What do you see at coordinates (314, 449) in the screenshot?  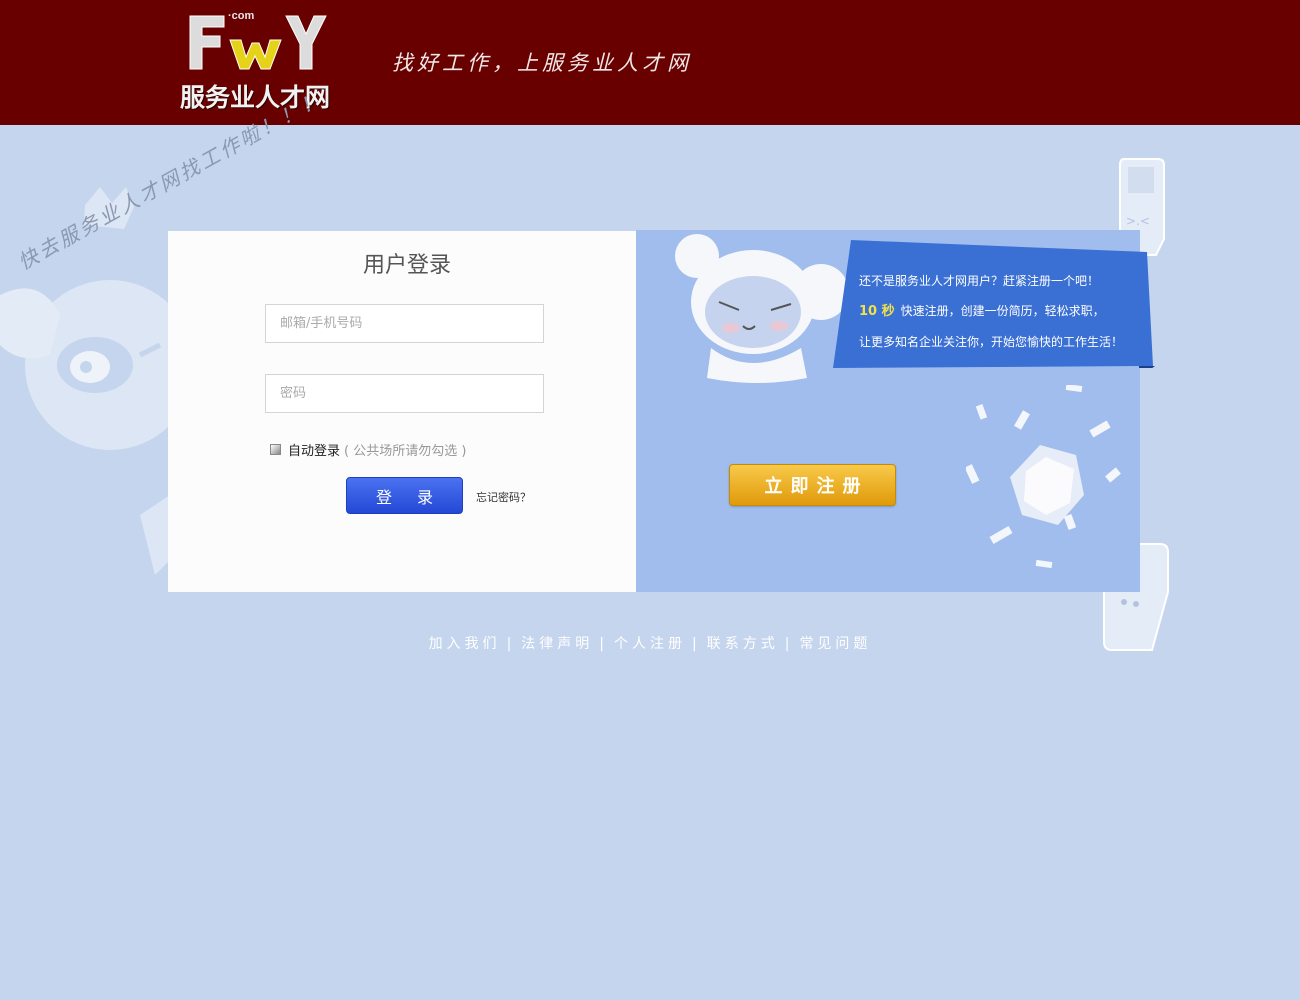 I see `auto-login-label: 自动登录` at bounding box center [314, 449].